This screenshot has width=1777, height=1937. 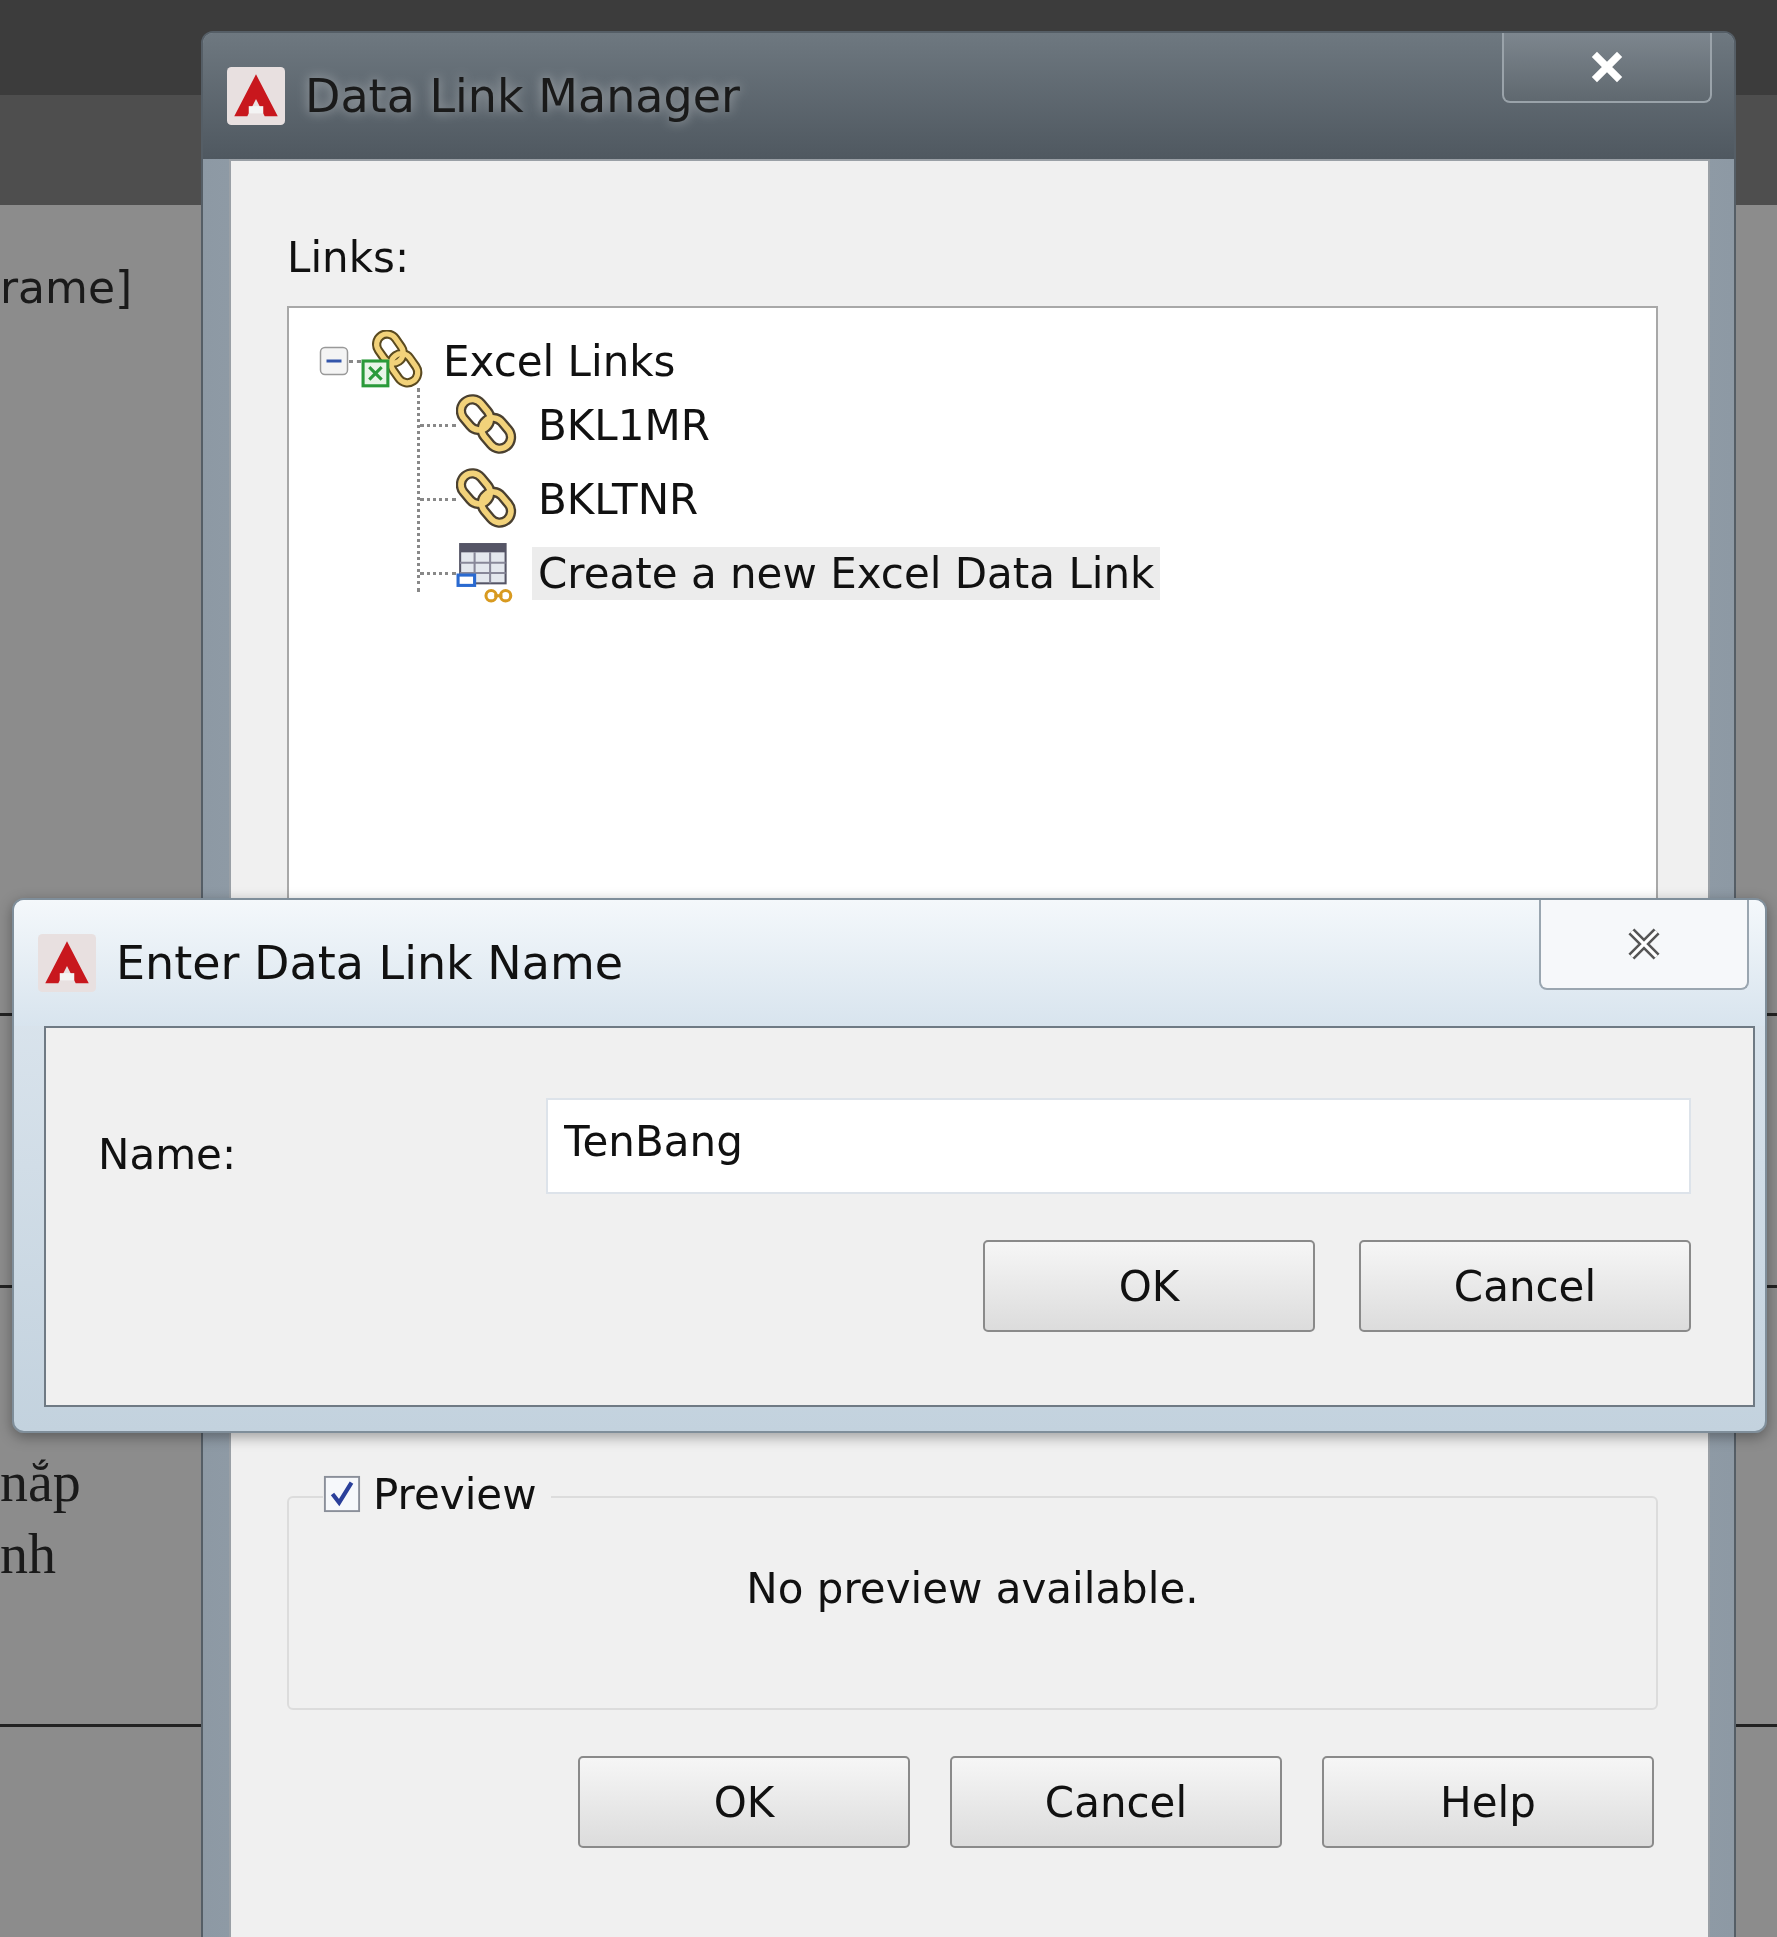 What do you see at coordinates (334, 361) in the screenshot?
I see `collapse-icon` at bounding box center [334, 361].